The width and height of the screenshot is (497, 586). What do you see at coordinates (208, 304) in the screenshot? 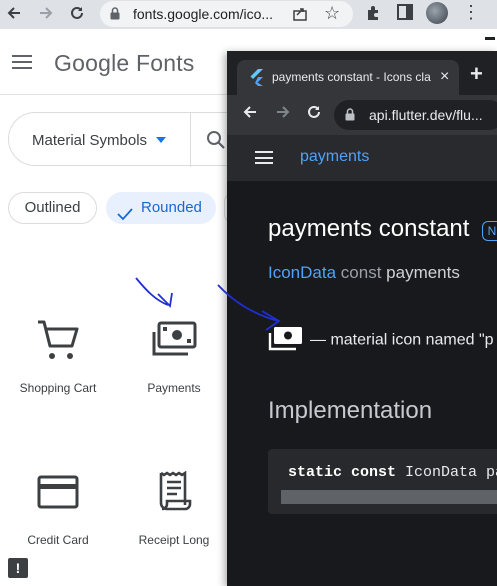
I see `annotation-arrows` at bounding box center [208, 304].